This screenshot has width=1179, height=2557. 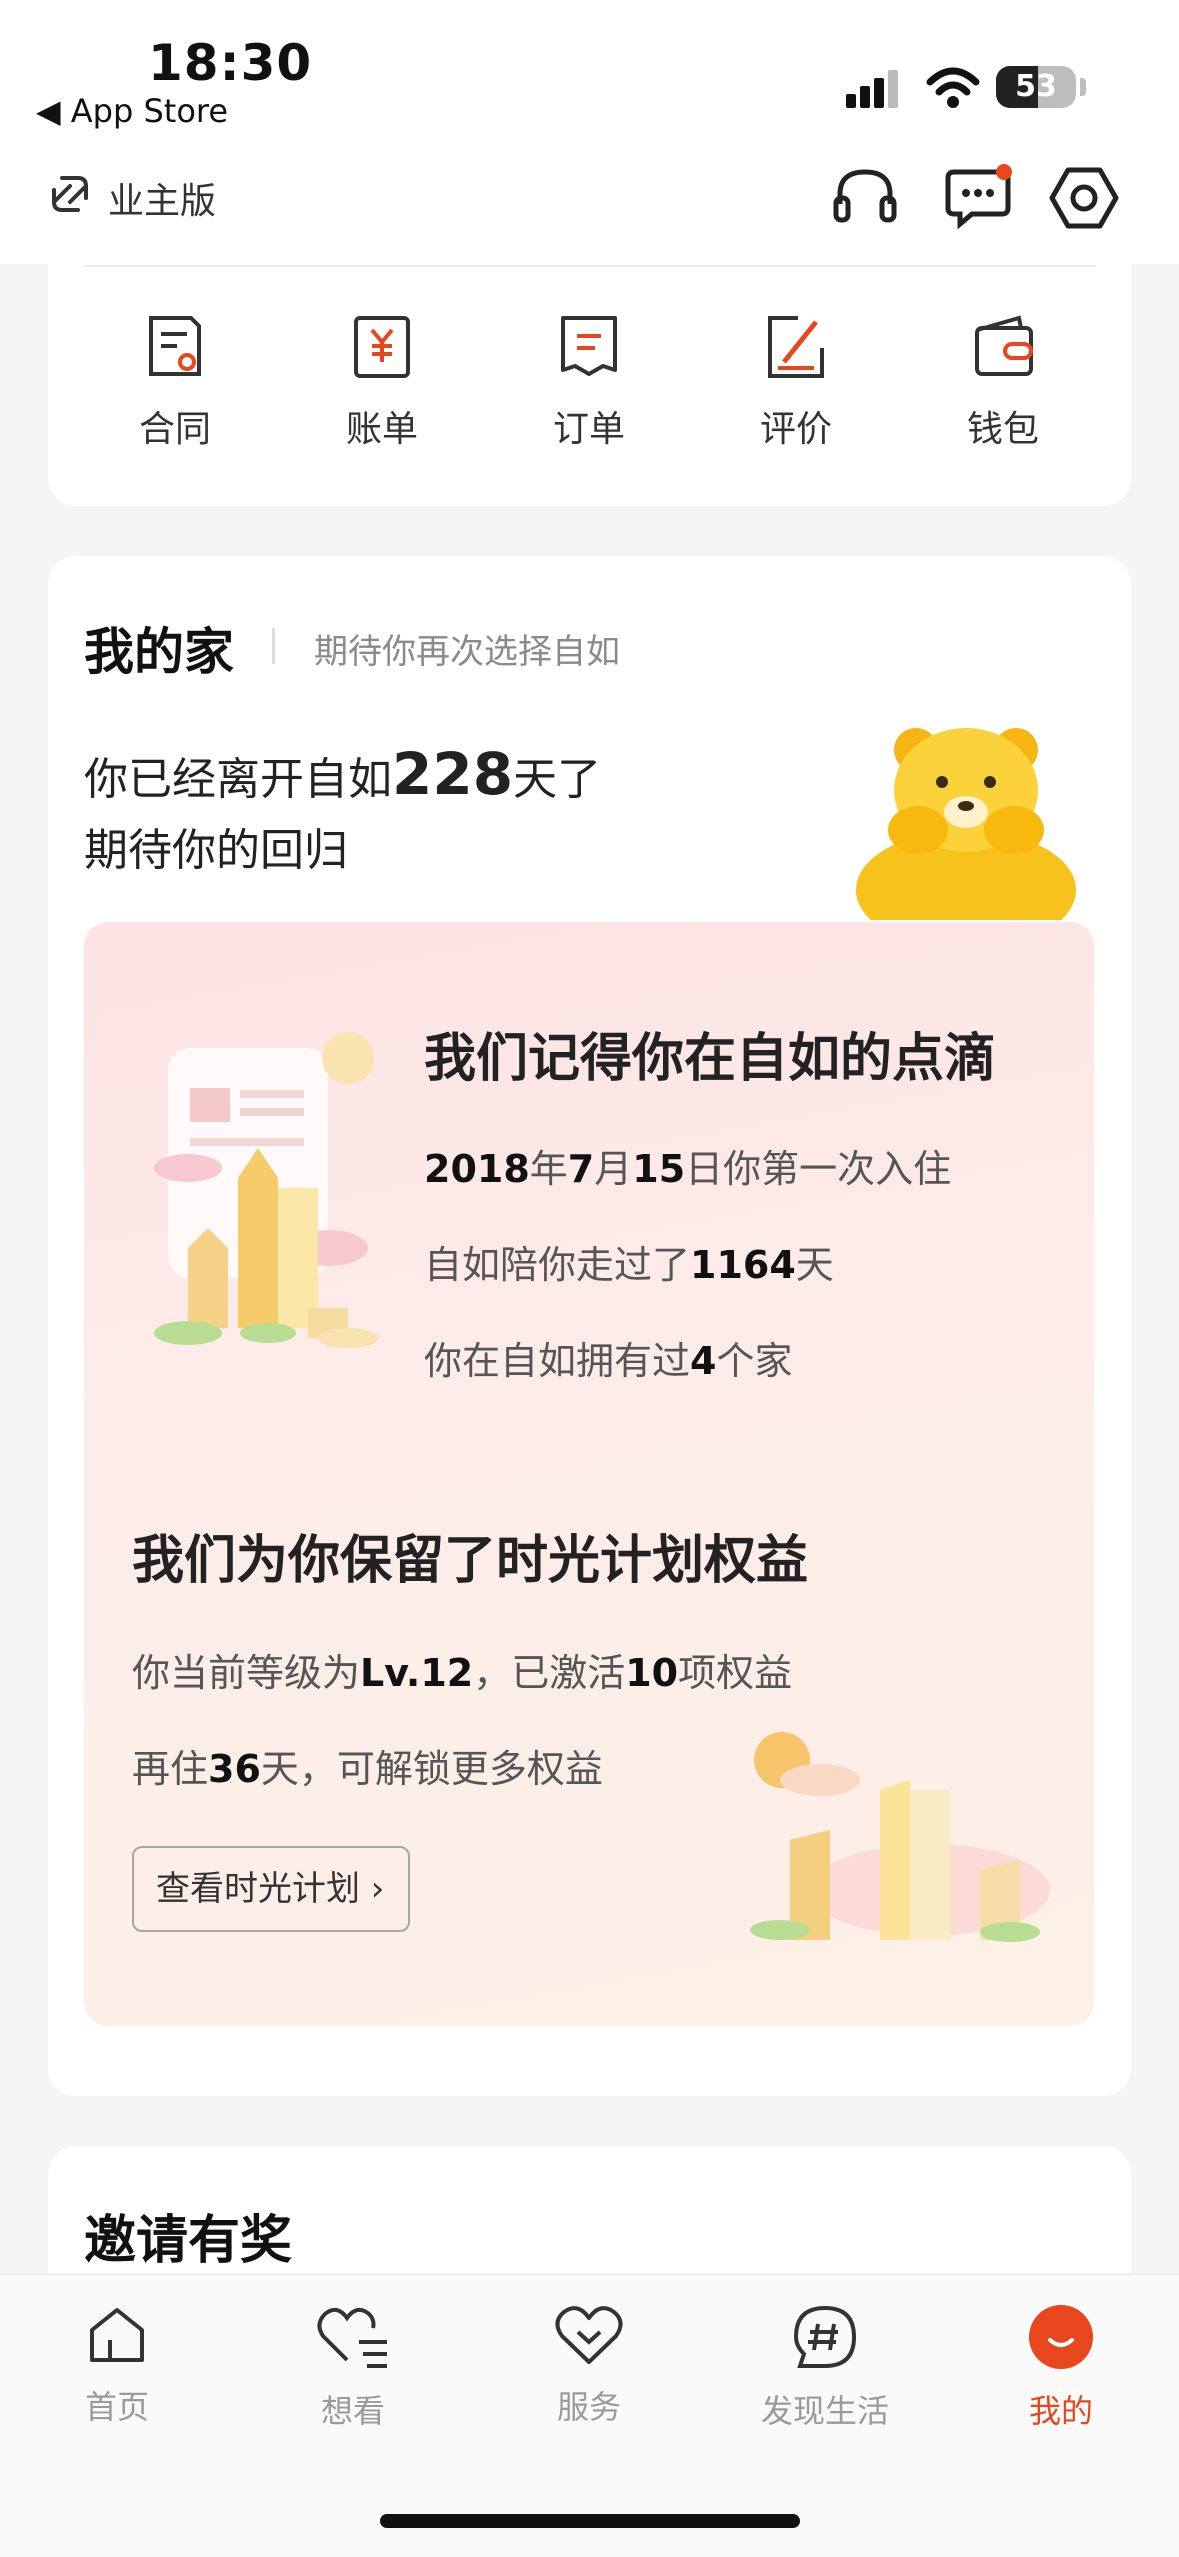 What do you see at coordinates (688, 1169) in the screenshot?
I see `first-move-in-line: 2018年7月15日你第一次入住` at bounding box center [688, 1169].